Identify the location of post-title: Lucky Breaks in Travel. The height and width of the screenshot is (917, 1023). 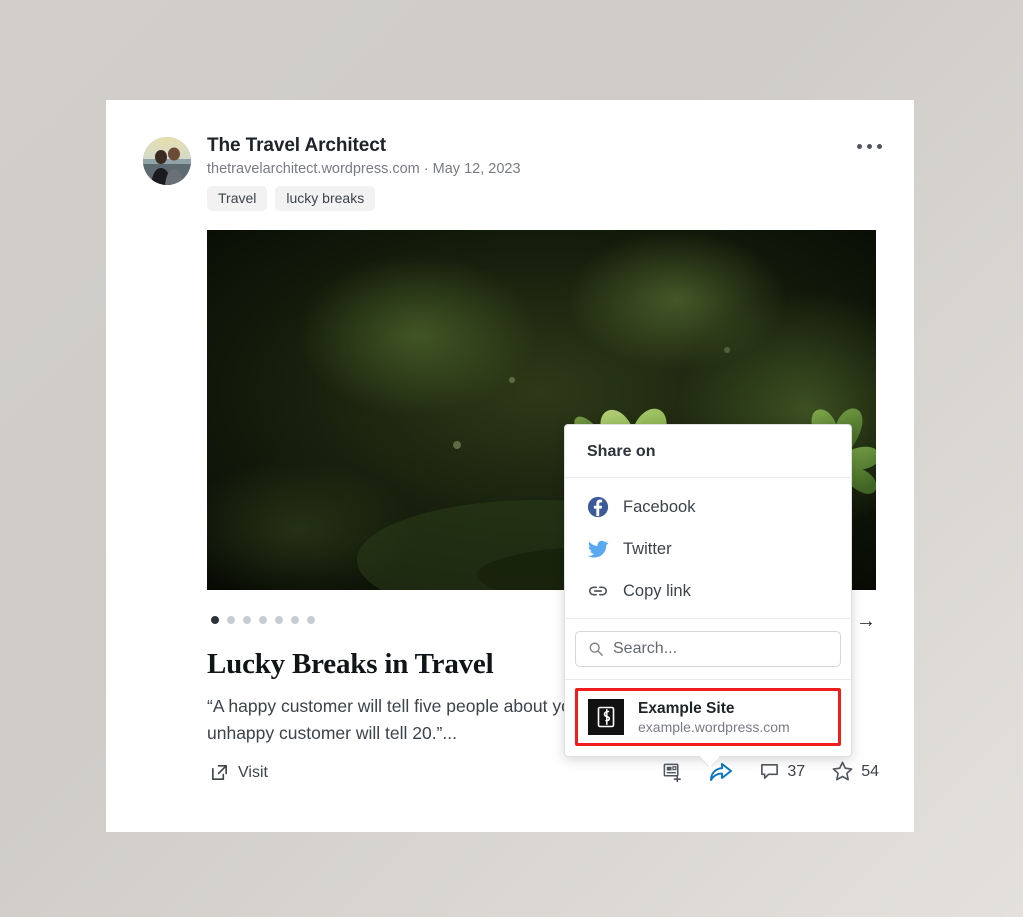
(350, 664).